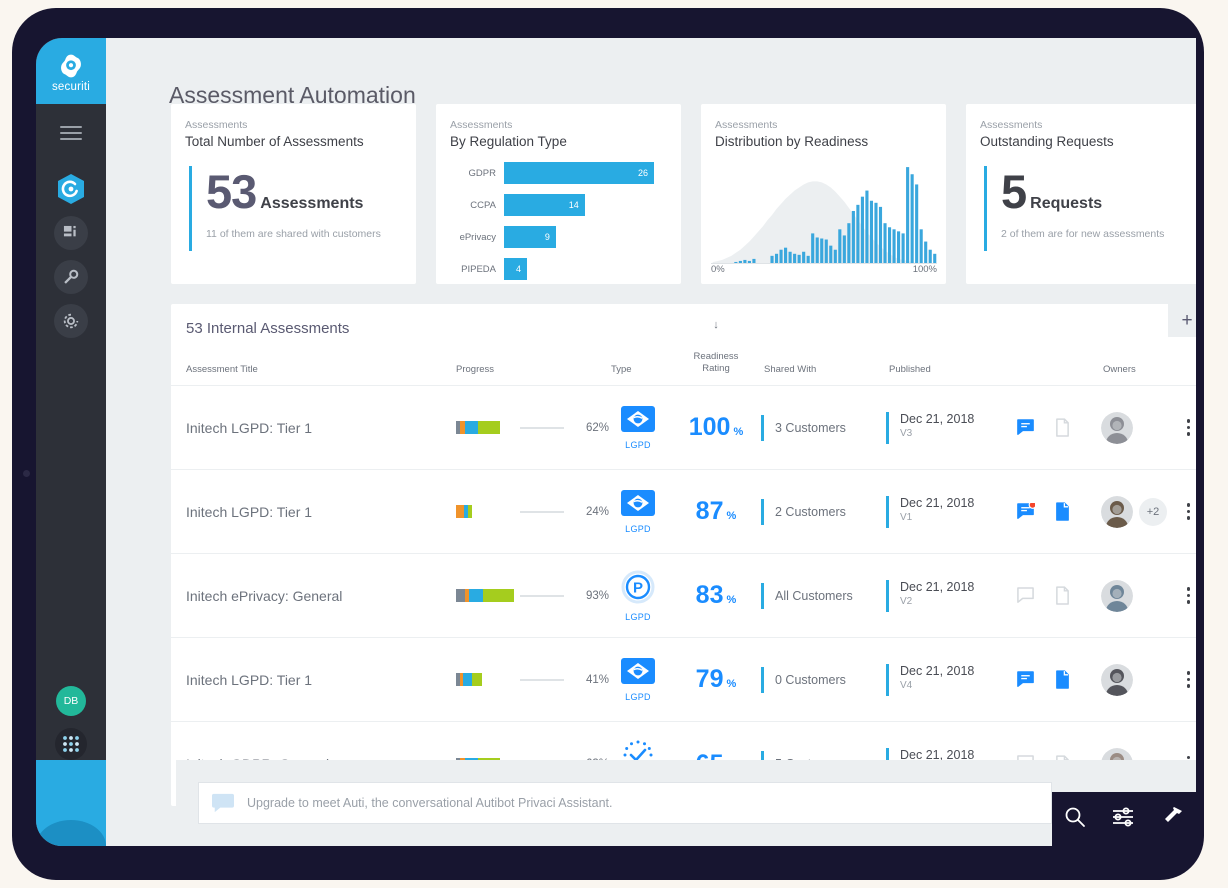 This screenshot has height=888, width=1228. What do you see at coordinates (910, 369) in the screenshot?
I see `column-published: Published` at bounding box center [910, 369].